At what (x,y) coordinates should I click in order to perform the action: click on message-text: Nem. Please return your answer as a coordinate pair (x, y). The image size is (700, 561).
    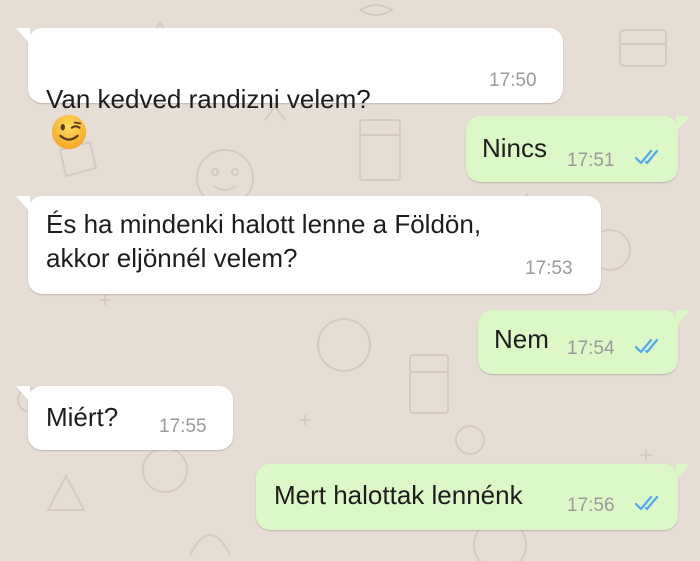
    Looking at the image, I should click on (521, 339).